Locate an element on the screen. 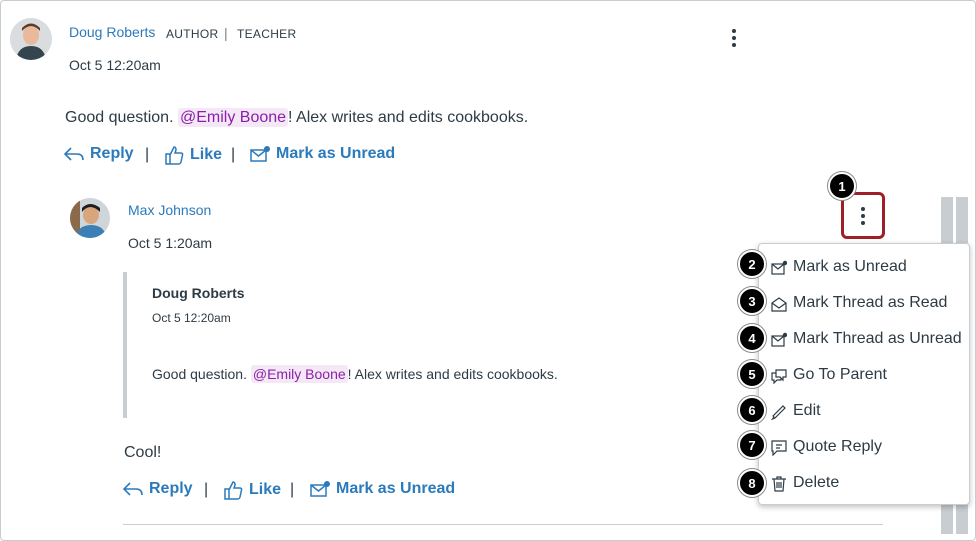 This screenshot has width=976, height=541. callout-badge: 7 is located at coordinates (752, 445).